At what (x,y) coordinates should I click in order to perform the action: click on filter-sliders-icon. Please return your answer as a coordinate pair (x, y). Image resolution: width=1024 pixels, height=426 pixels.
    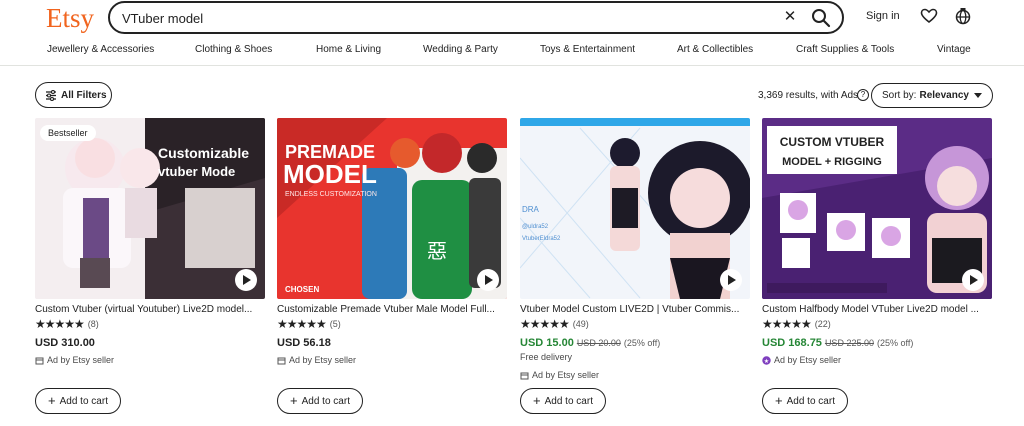
    Looking at the image, I should click on (51, 95).